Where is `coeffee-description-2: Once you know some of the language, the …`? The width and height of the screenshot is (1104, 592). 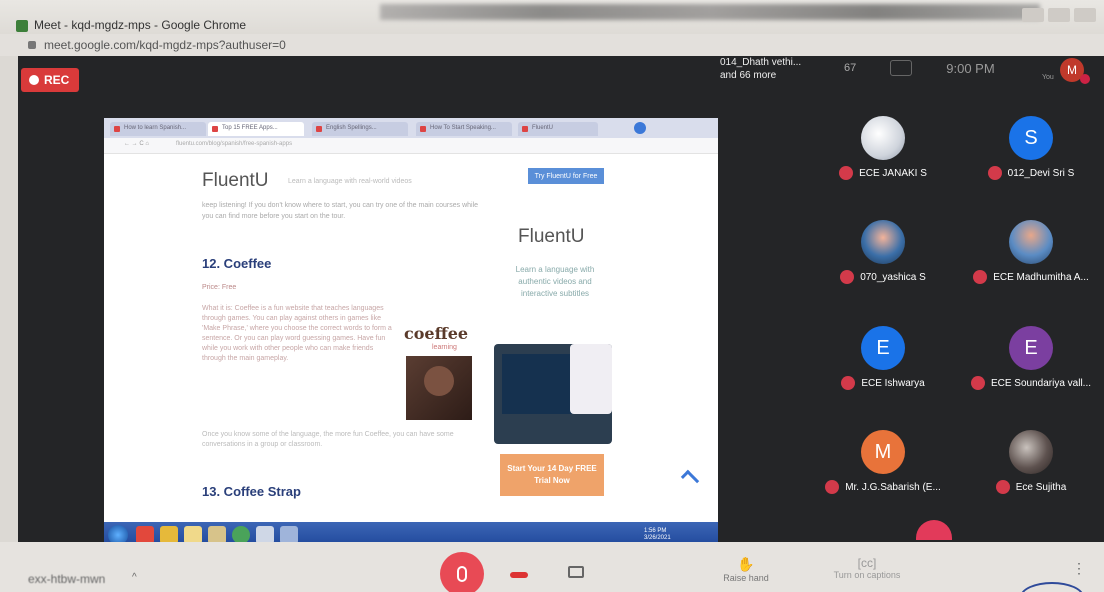
coeffee-description-2: Once you know some of the language, the … is located at coordinates (328, 439).